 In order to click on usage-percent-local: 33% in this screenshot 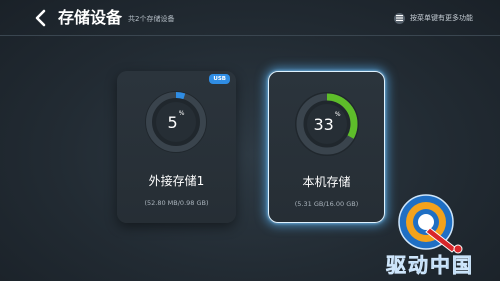, I will do `click(327, 122)`.